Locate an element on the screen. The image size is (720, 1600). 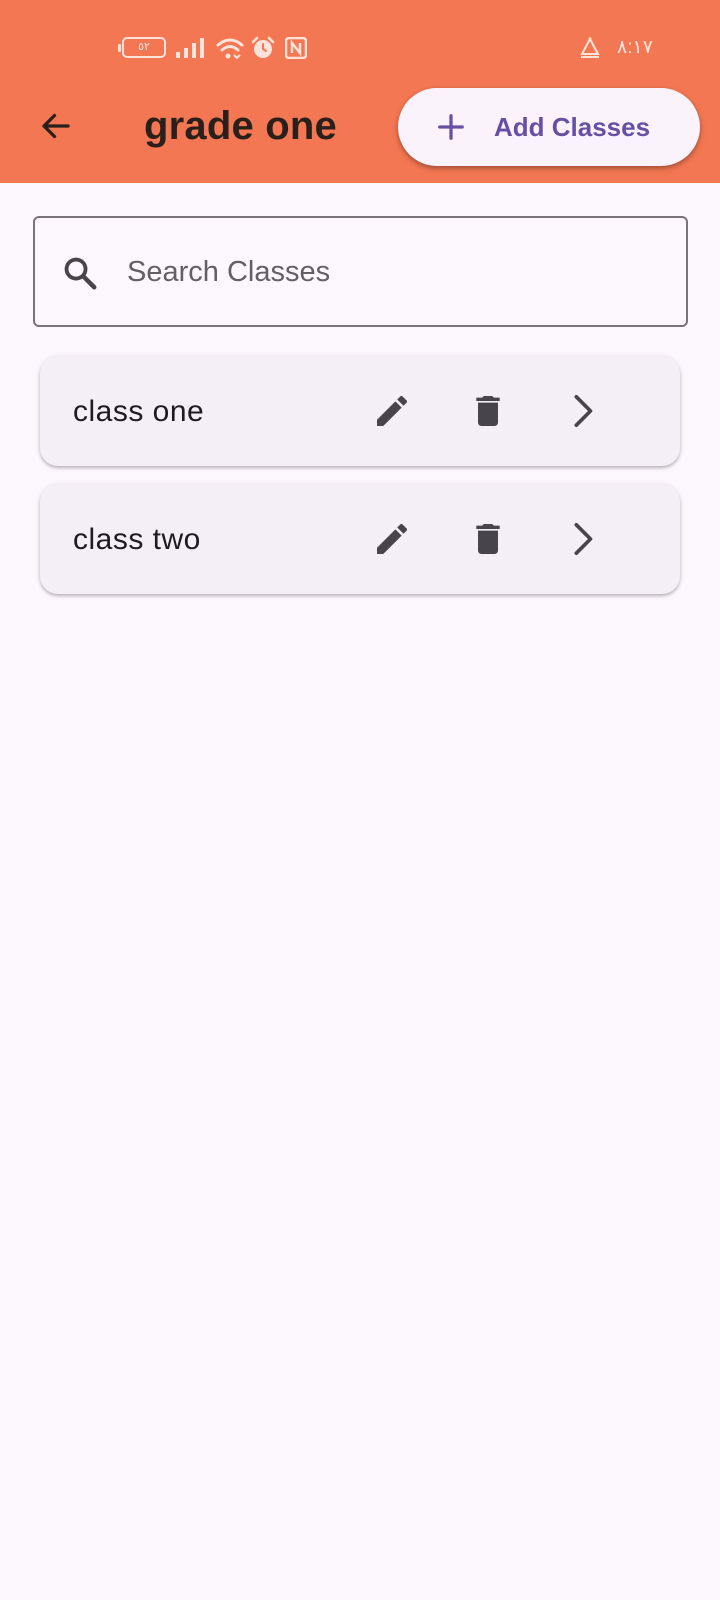
arrow-left-icon is located at coordinates (56, 126).